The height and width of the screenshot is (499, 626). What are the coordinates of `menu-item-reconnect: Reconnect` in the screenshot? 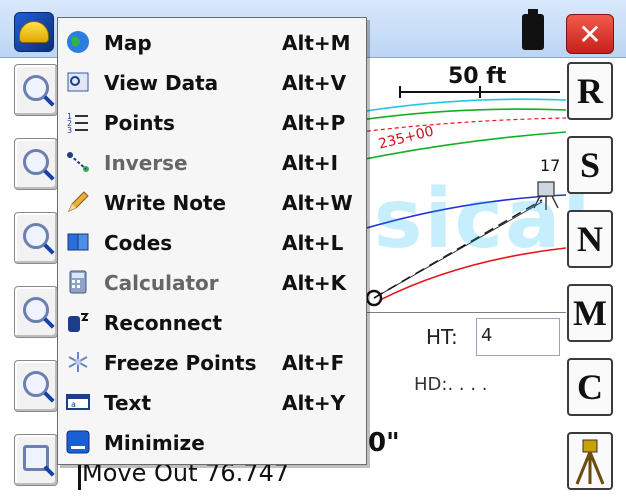 It's located at (212, 321).